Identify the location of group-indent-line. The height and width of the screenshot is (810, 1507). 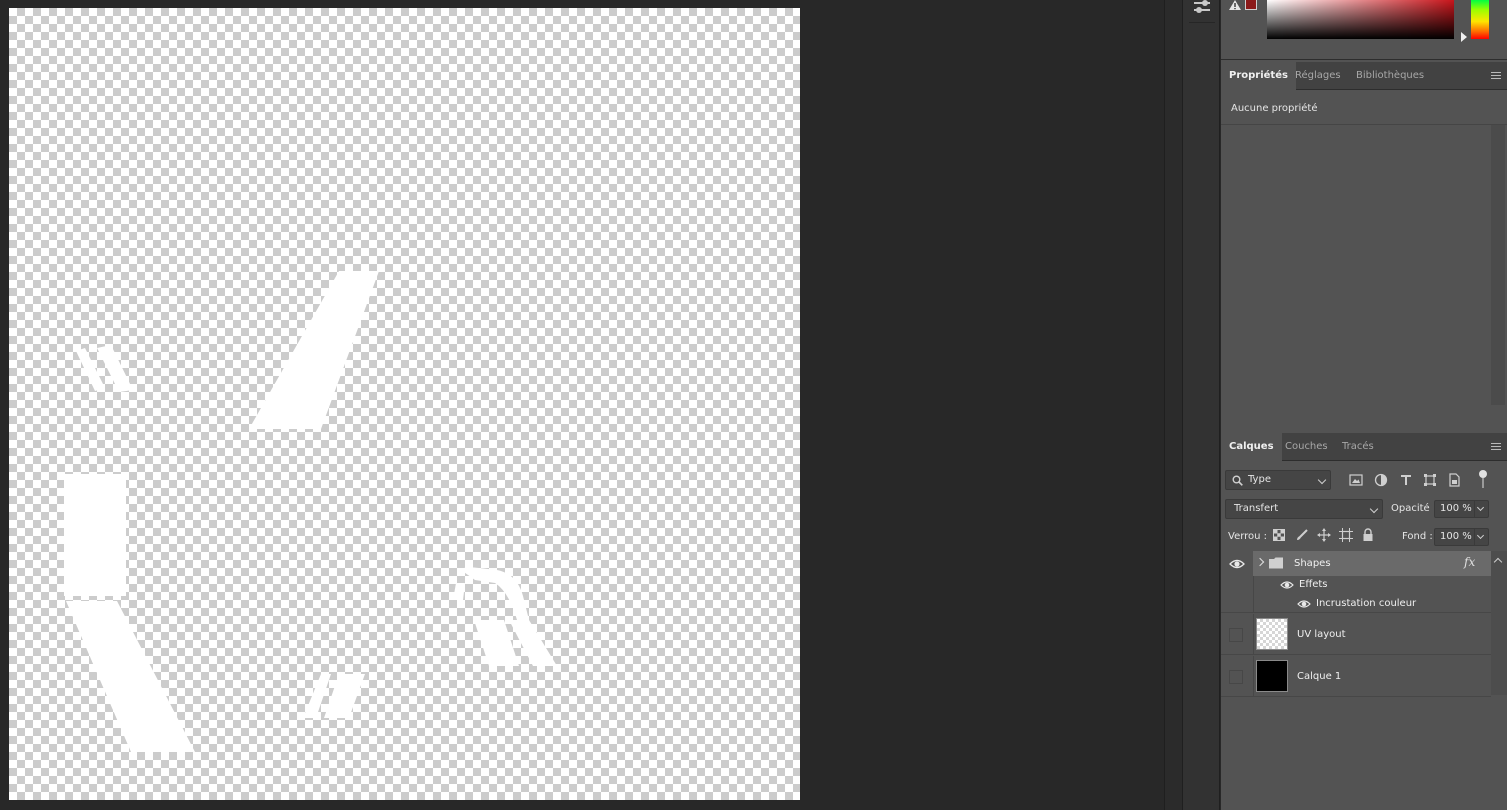
(1253, 594).